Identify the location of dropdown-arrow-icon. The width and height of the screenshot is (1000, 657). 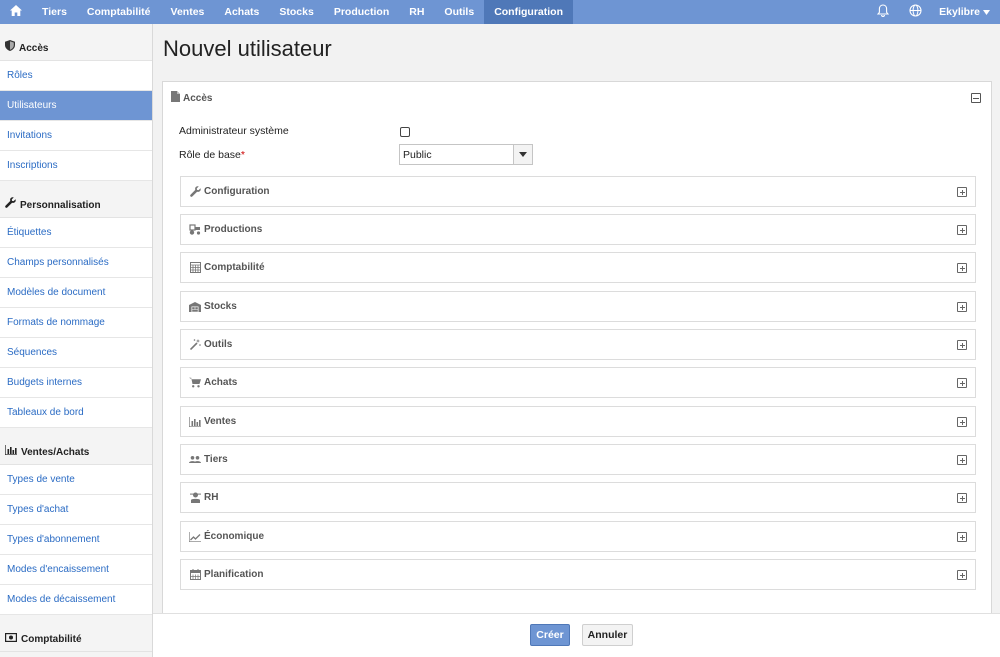
(522, 154).